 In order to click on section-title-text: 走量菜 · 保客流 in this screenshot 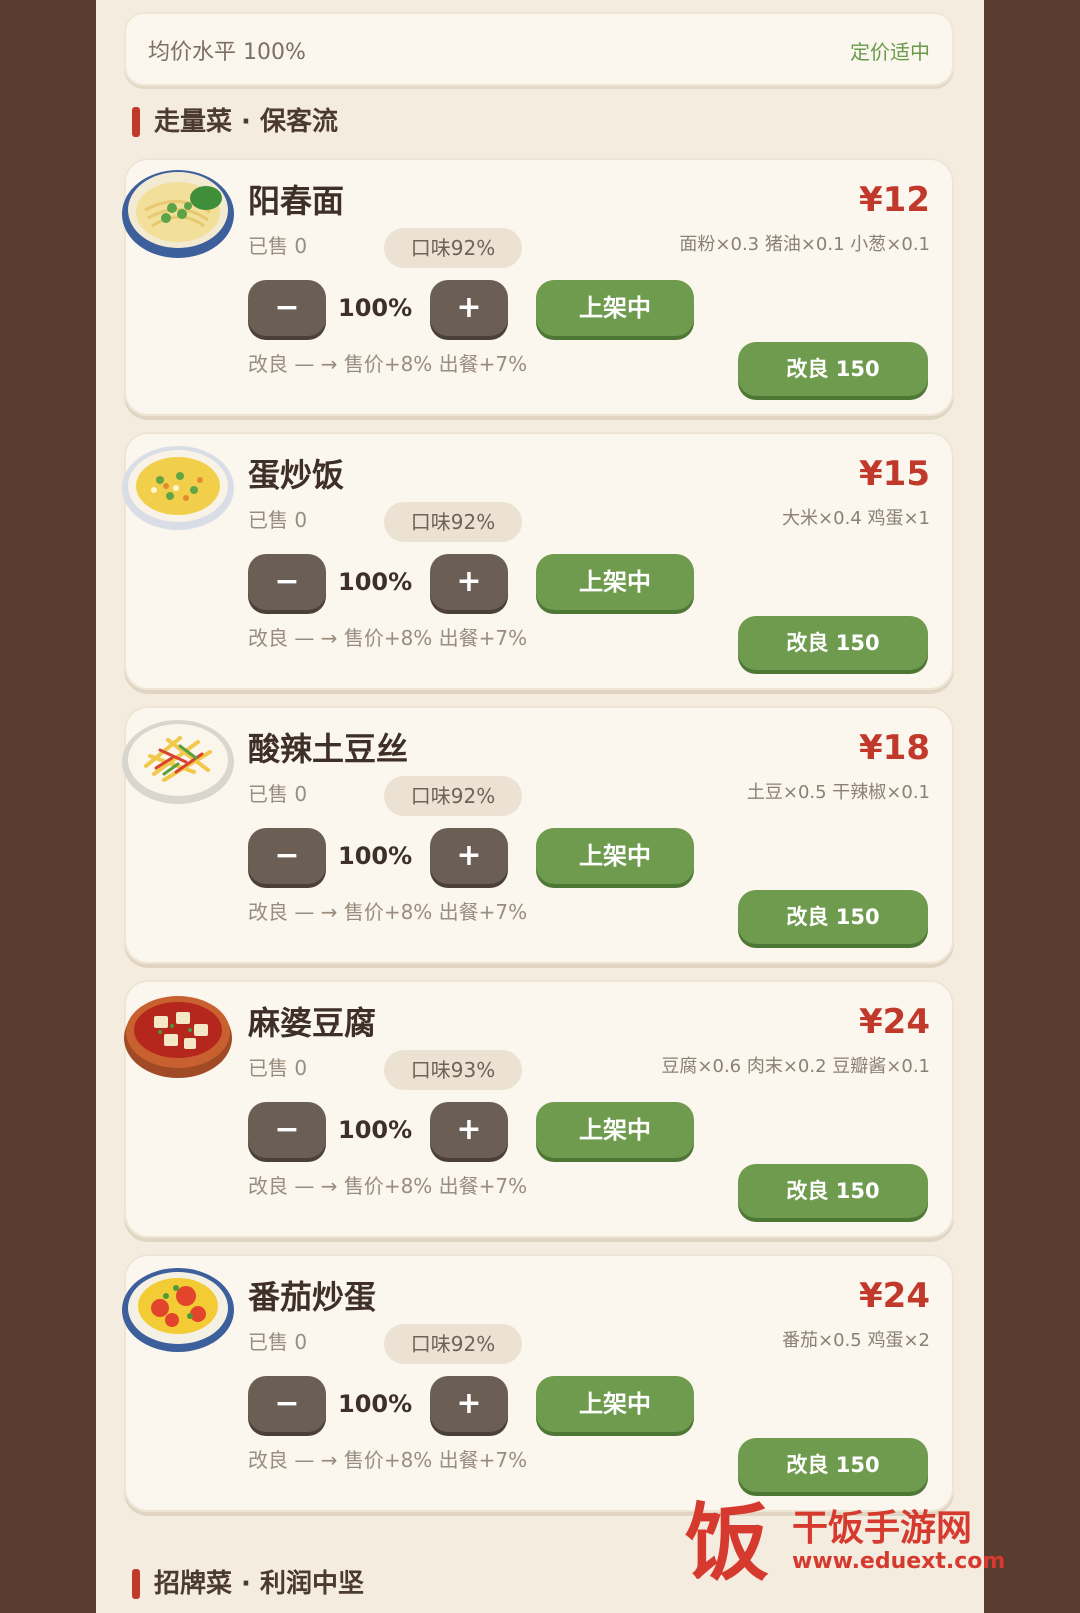, I will do `click(246, 122)`.